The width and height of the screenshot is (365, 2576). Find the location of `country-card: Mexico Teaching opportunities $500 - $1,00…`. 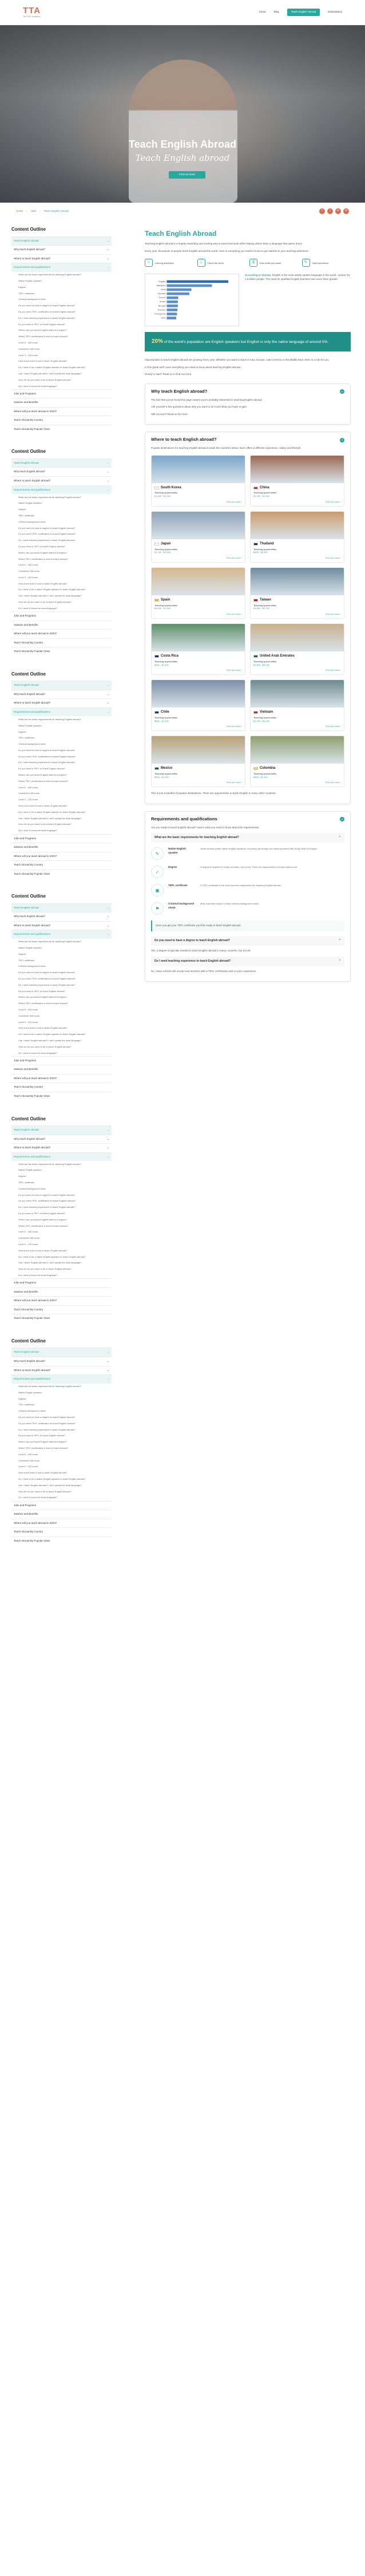

country-card: Mexico Teaching opportunities $500 - $1,00… is located at coordinates (198, 762).